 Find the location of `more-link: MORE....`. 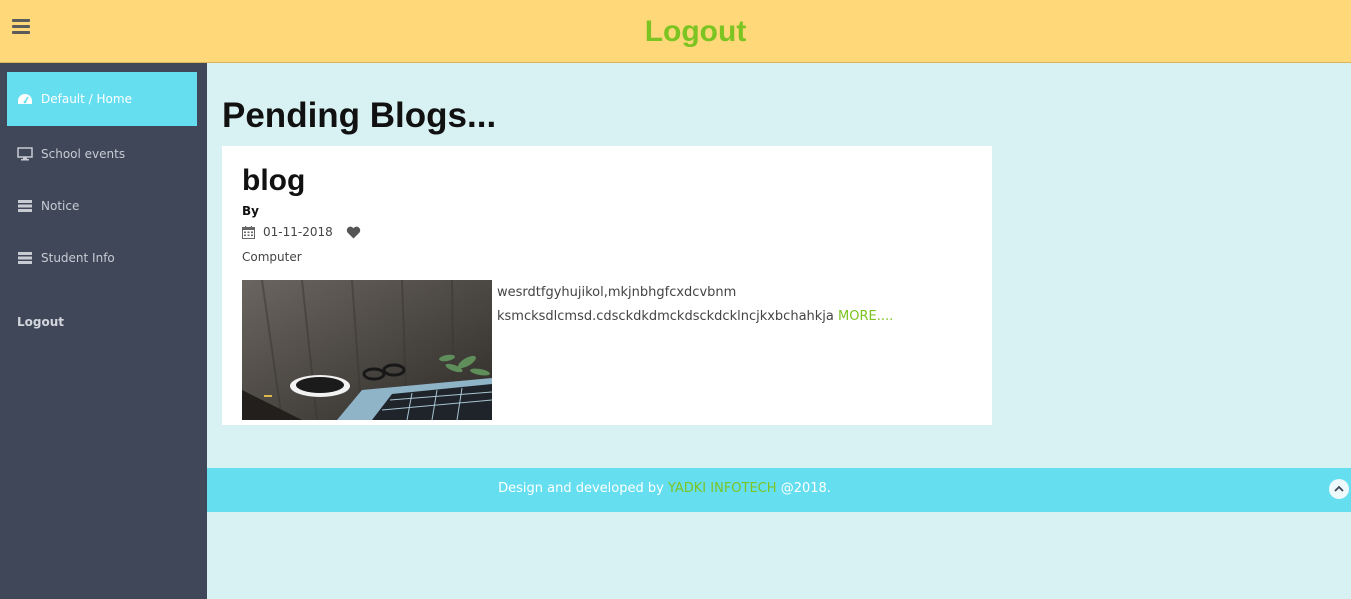

more-link: MORE.... is located at coordinates (865, 316).